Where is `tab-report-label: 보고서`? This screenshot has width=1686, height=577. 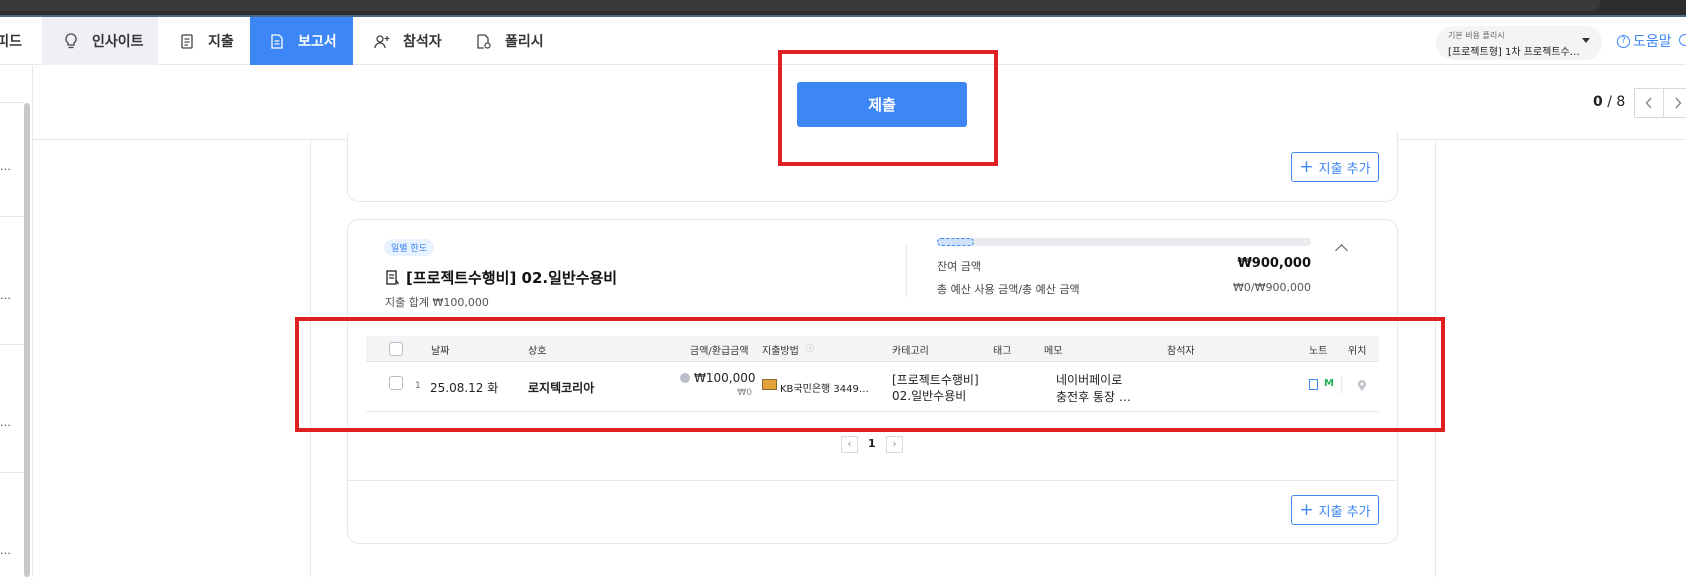
tab-report-label: 보고서 is located at coordinates (317, 42).